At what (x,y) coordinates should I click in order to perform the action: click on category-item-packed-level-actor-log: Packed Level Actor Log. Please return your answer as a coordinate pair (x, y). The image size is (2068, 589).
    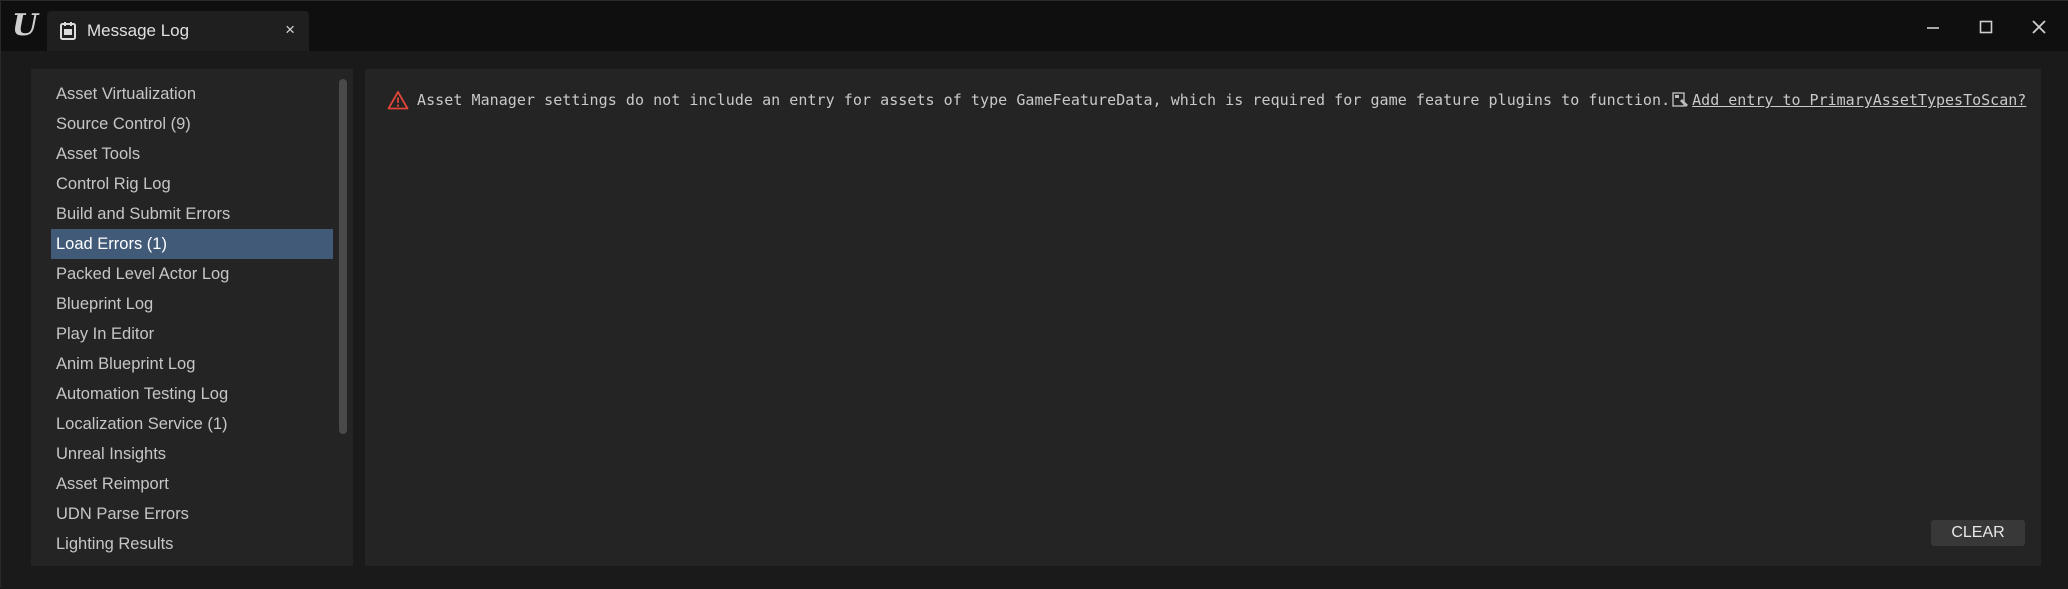
    Looking at the image, I should click on (192, 274).